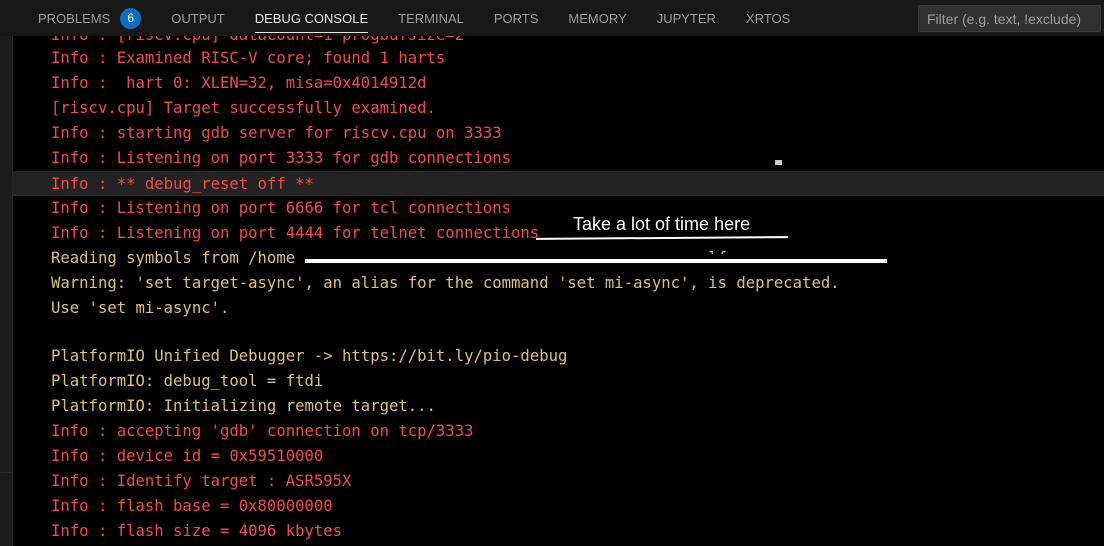  What do you see at coordinates (558, 183) in the screenshot?
I see `console-line: Info : ** debug_reset off **` at bounding box center [558, 183].